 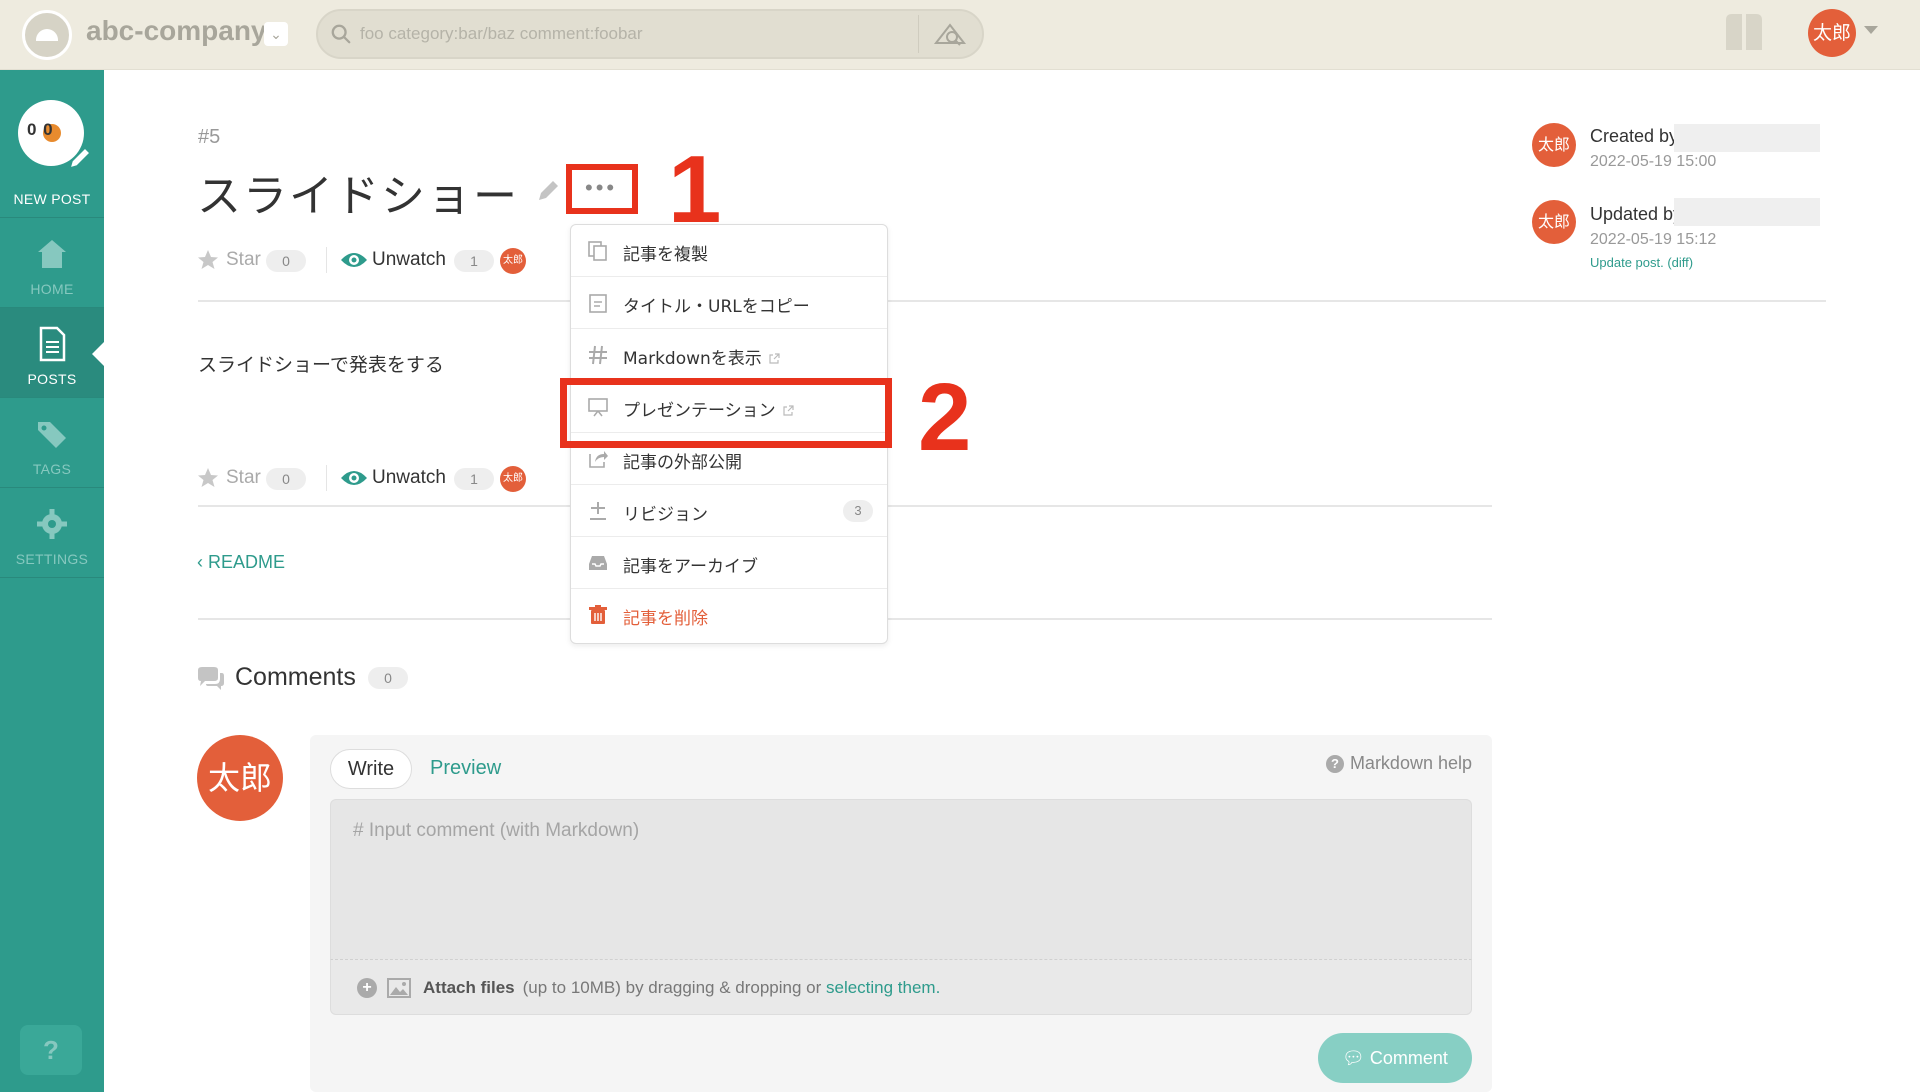 What do you see at coordinates (716, 307) in the screenshot?
I see `menu-item-label: タイトル・URLをコピー` at bounding box center [716, 307].